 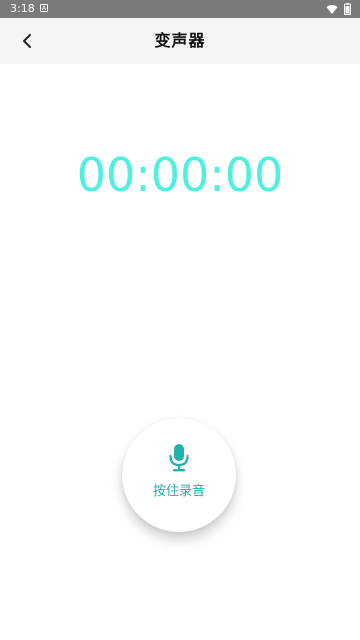 What do you see at coordinates (180, 175) in the screenshot?
I see `recording-timer: 00:00:00` at bounding box center [180, 175].